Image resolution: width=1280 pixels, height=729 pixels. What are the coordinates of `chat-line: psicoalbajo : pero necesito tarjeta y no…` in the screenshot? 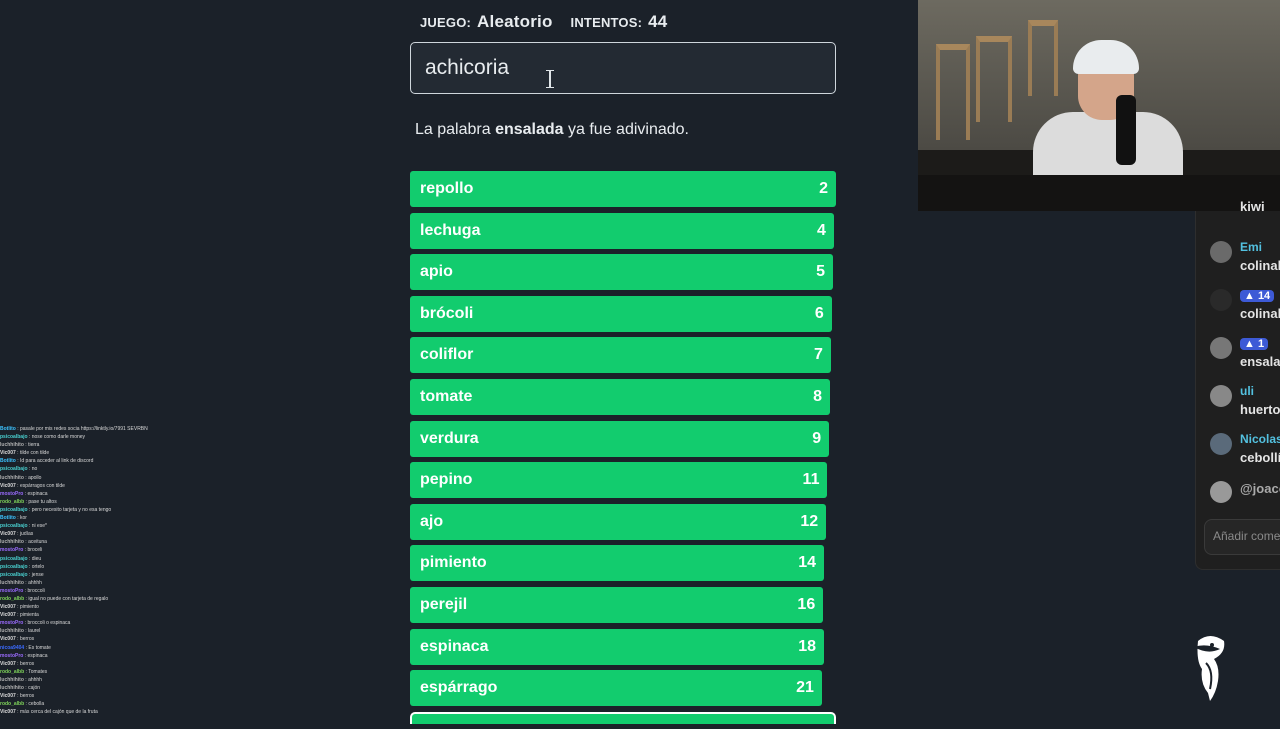 It's located at (56, 509).